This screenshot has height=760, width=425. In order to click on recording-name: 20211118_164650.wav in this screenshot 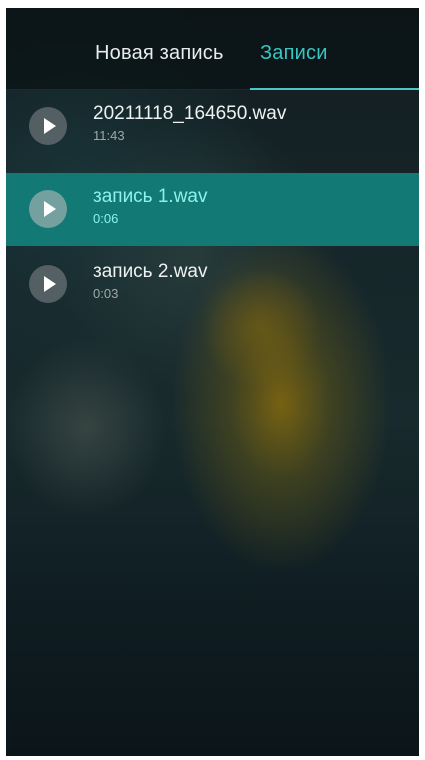, I will do `click(190, 113)`.